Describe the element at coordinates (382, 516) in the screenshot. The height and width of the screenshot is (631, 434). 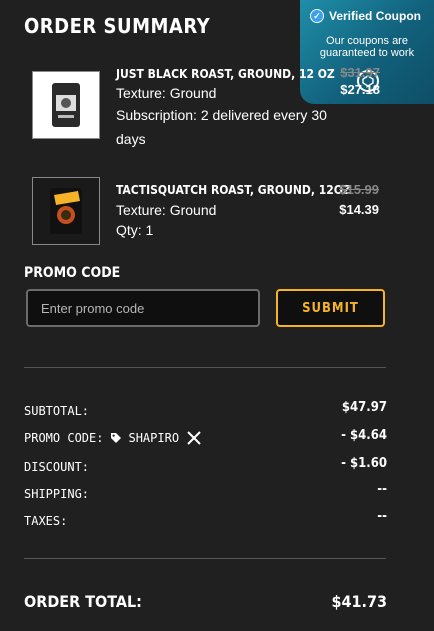
I see `taxes-value: --` at that location.